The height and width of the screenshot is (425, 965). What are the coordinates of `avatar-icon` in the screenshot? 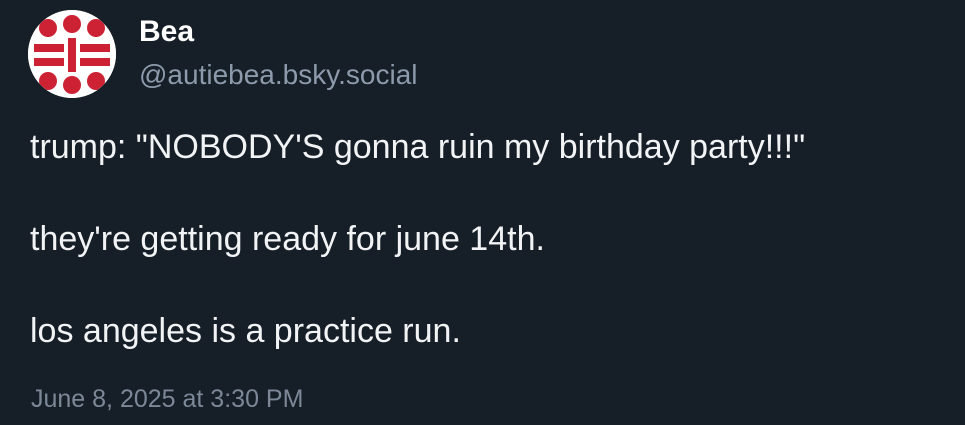 It's located at (72, 54).